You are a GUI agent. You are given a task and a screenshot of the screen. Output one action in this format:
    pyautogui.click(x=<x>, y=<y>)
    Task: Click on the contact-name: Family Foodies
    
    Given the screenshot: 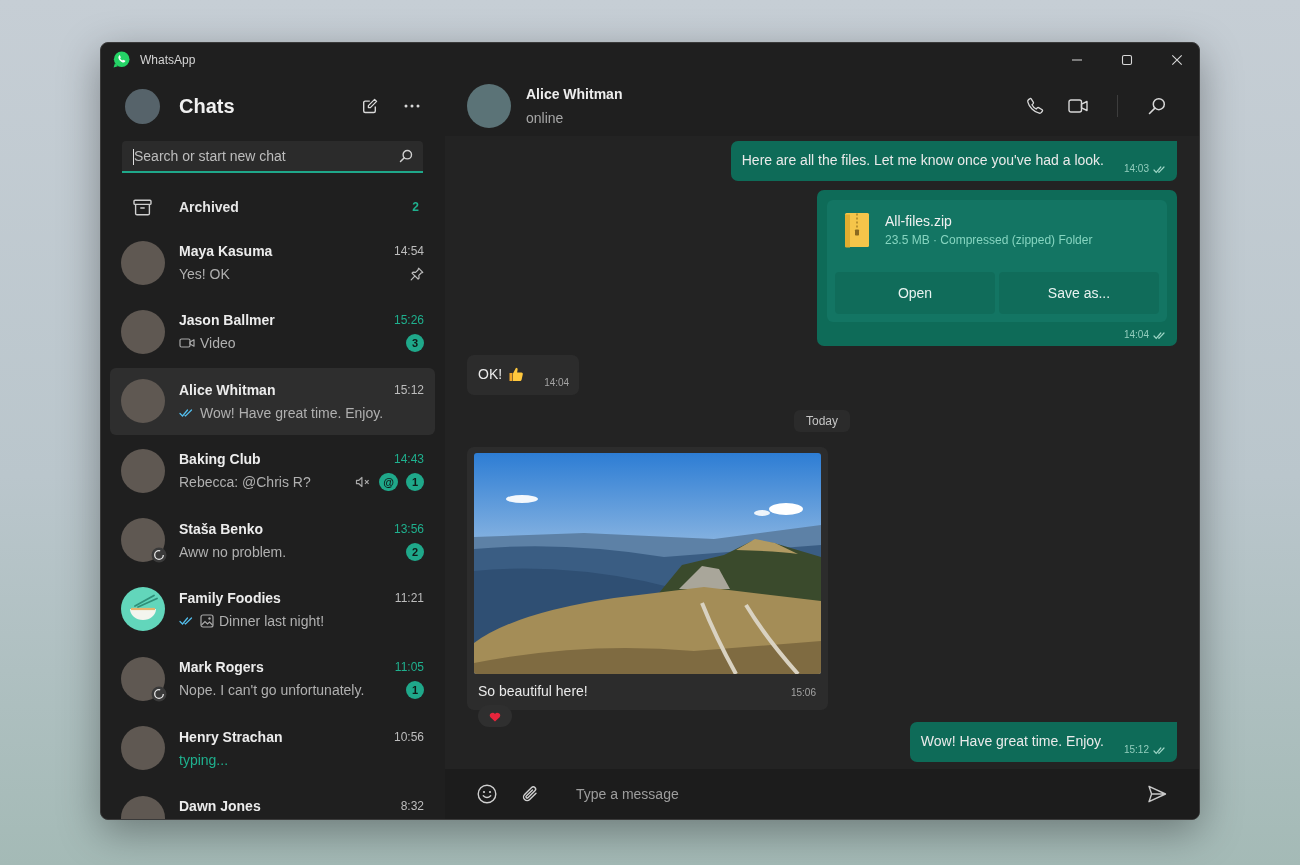 What is the action you would take?
    pyautogui.click(x=230, y=597)
    